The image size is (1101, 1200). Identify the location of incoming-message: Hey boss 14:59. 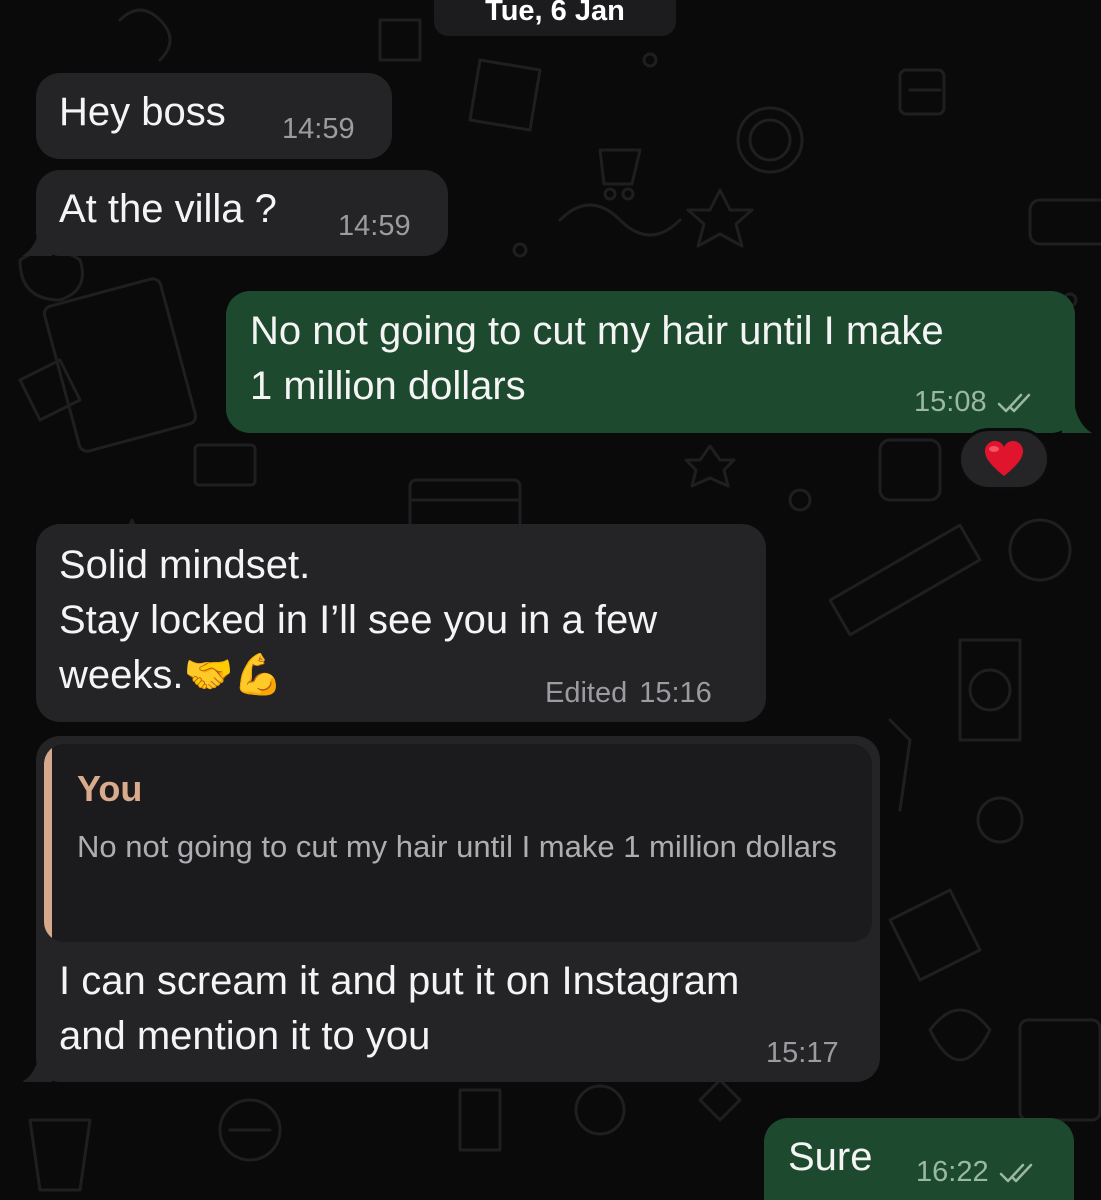
(214, 116).